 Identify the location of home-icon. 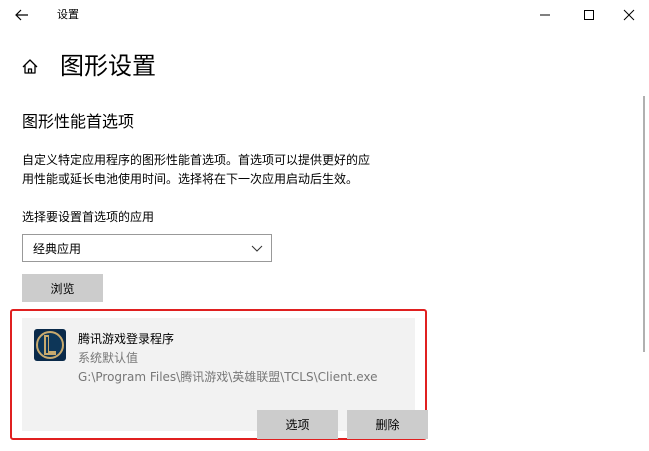
(30, 67).